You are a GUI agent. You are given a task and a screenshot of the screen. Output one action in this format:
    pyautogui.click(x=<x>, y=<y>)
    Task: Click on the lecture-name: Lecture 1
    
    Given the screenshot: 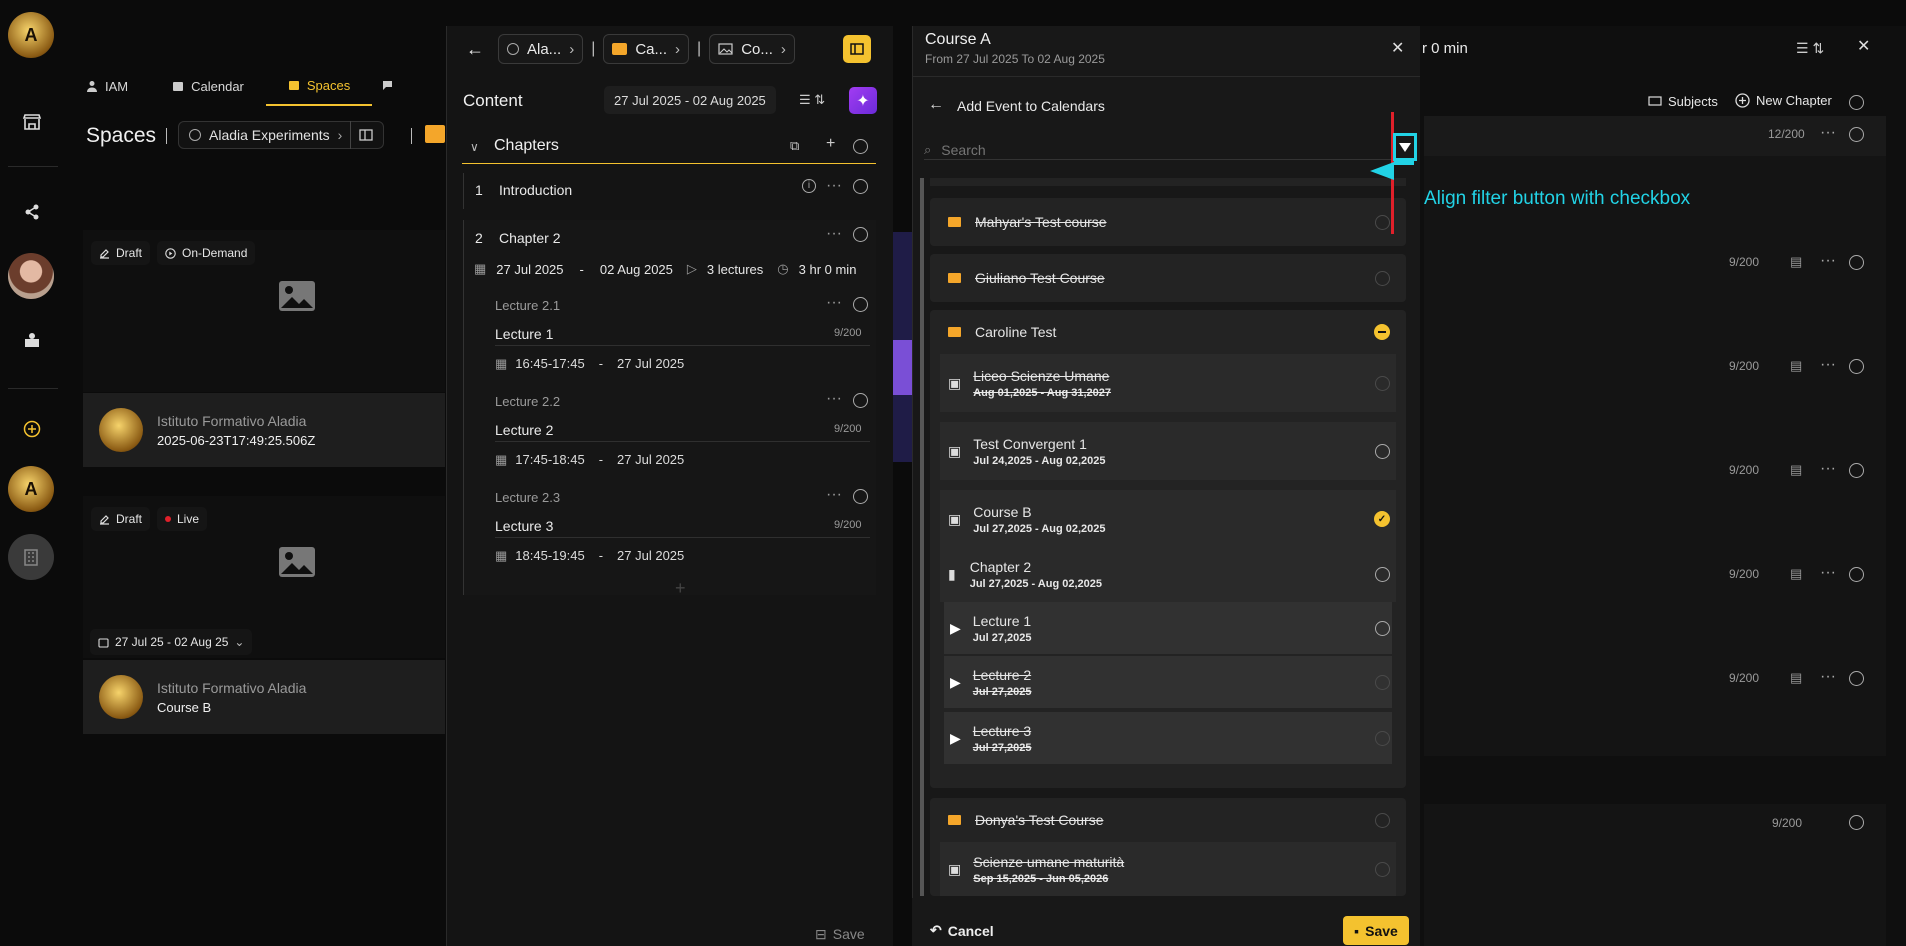 What is the action you would take?
    pyautogui.click(x=524, y=334)
    